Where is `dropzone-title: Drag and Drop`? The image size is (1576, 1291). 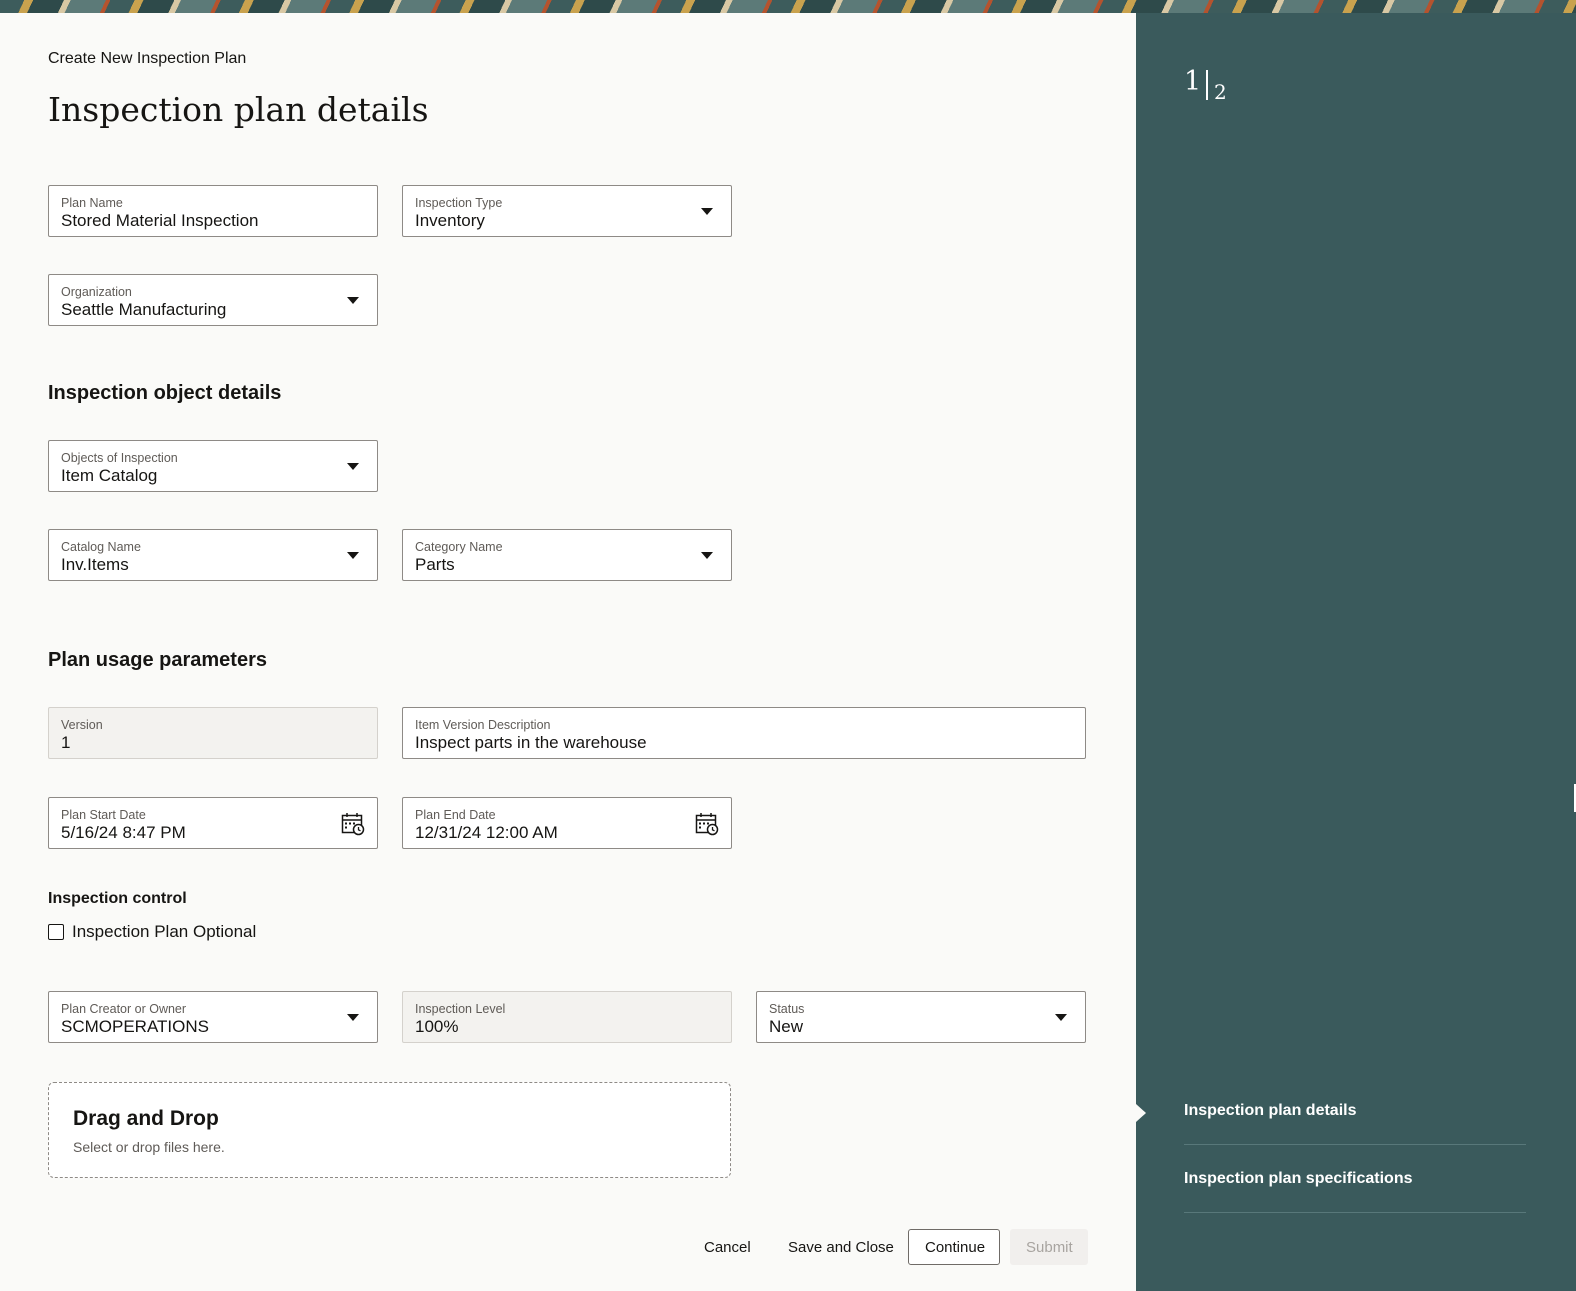 dropzone-title: Drag and Drop is located at coordinates (146, 1118).